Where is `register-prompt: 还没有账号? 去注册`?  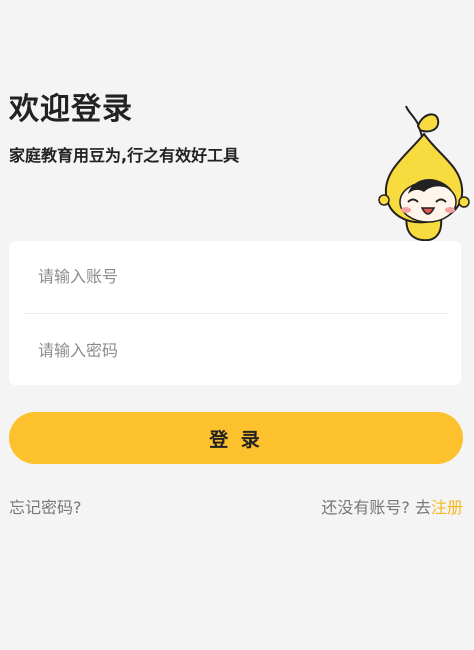 register-prompt: 还没有账号? 去注册 is located at coordinates (392, 506).